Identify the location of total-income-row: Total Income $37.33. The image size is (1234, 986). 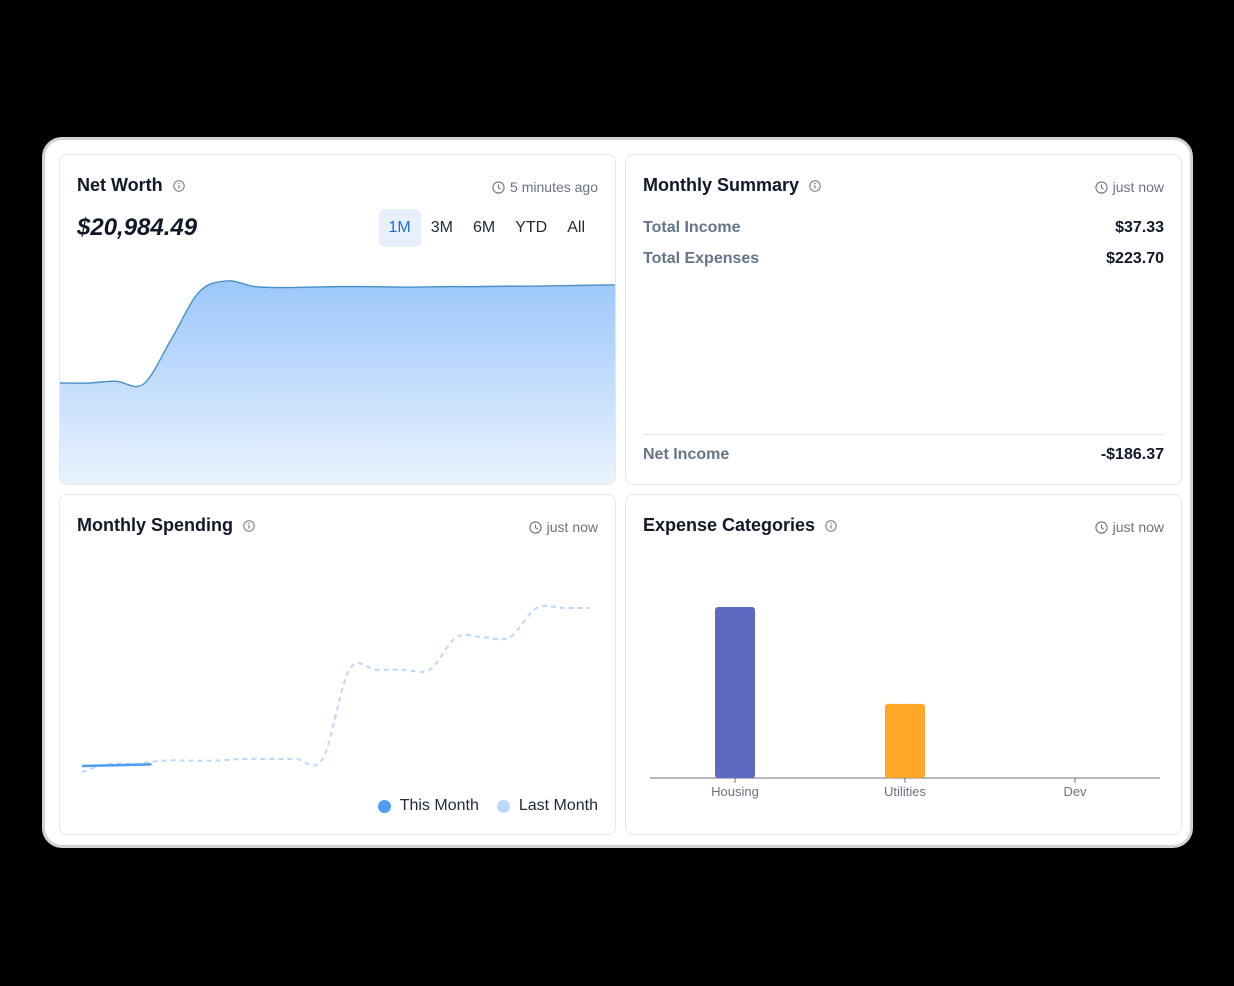
(903, 228).